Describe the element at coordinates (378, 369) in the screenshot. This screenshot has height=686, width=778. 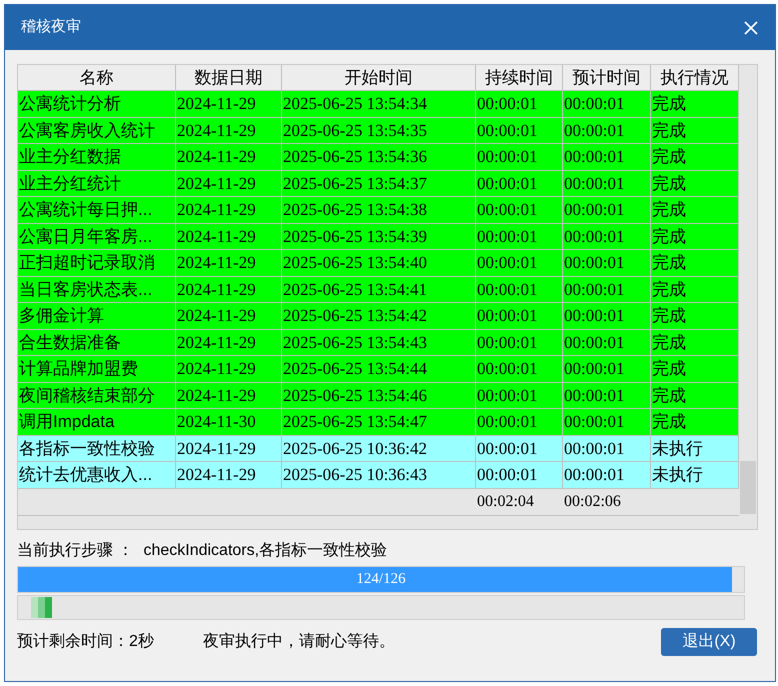
I see `table-row: 计算品牌加盟费 2024-11-29 2025-06-25 13:54:44 00:00:01 00:00:01 完成` at that location.